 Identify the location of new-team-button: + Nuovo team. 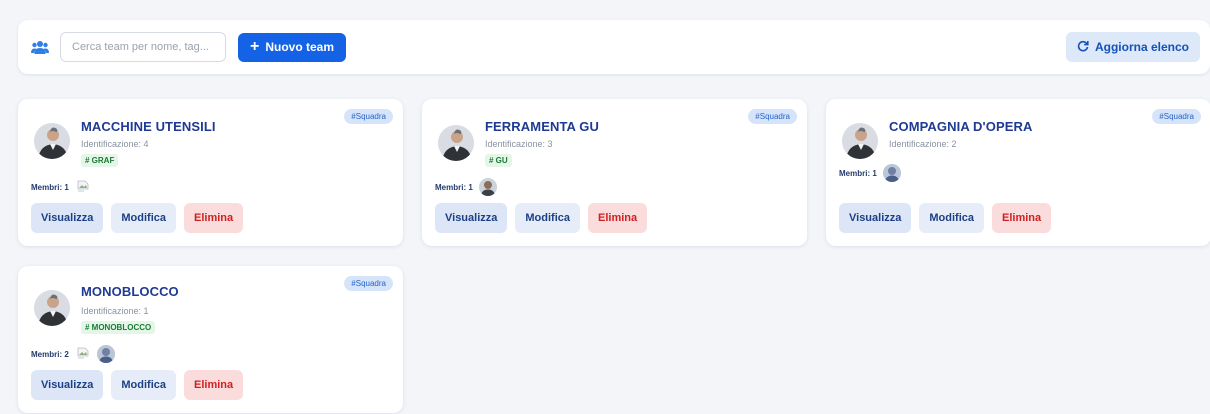
(292, 47).